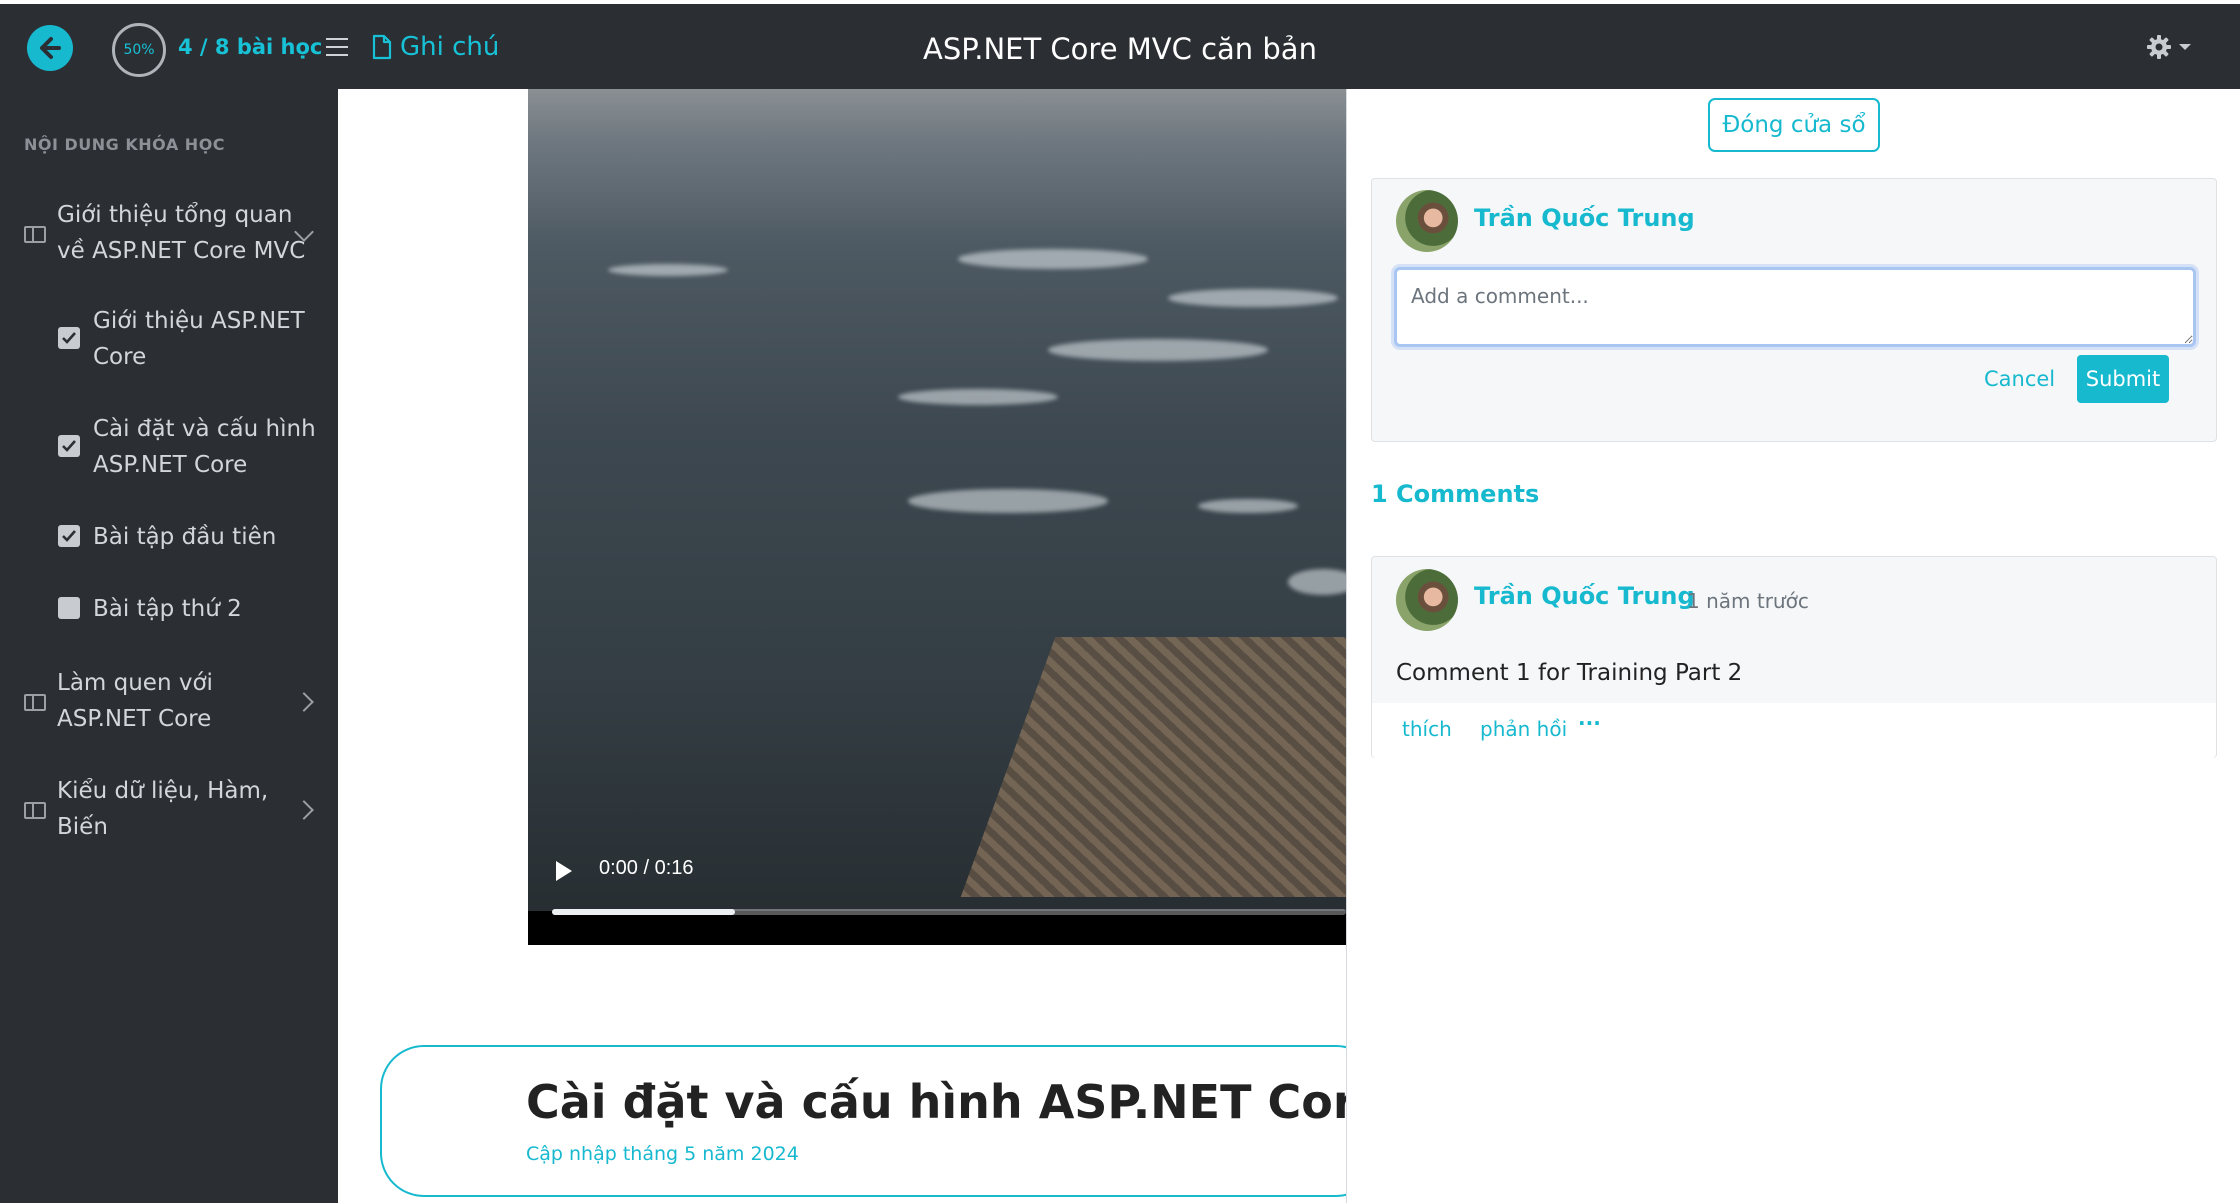 This screenshot has width=2240, height=1203. I want to click on lesson-item: Bài tập thứ 2, so click(169, 611).